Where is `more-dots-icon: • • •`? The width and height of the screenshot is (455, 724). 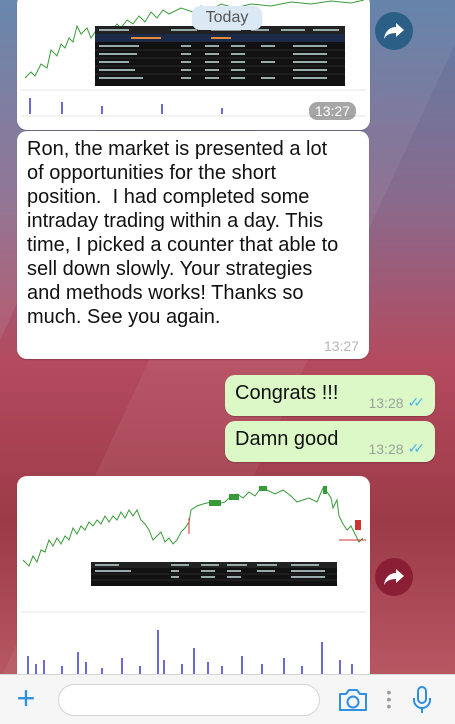 more-dots-icon: • • • is located at coordinates (389, 699).